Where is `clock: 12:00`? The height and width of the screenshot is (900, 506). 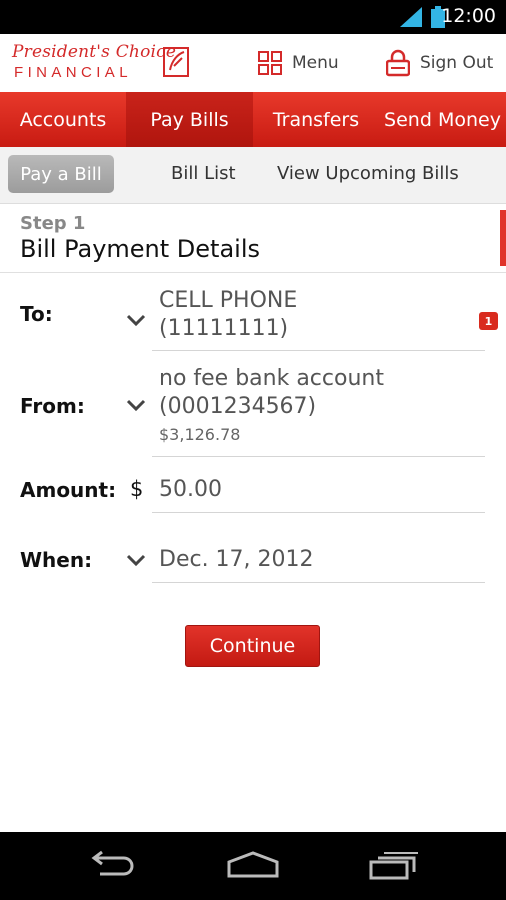
clock: 12:00 is located at coordinates (468, 16).